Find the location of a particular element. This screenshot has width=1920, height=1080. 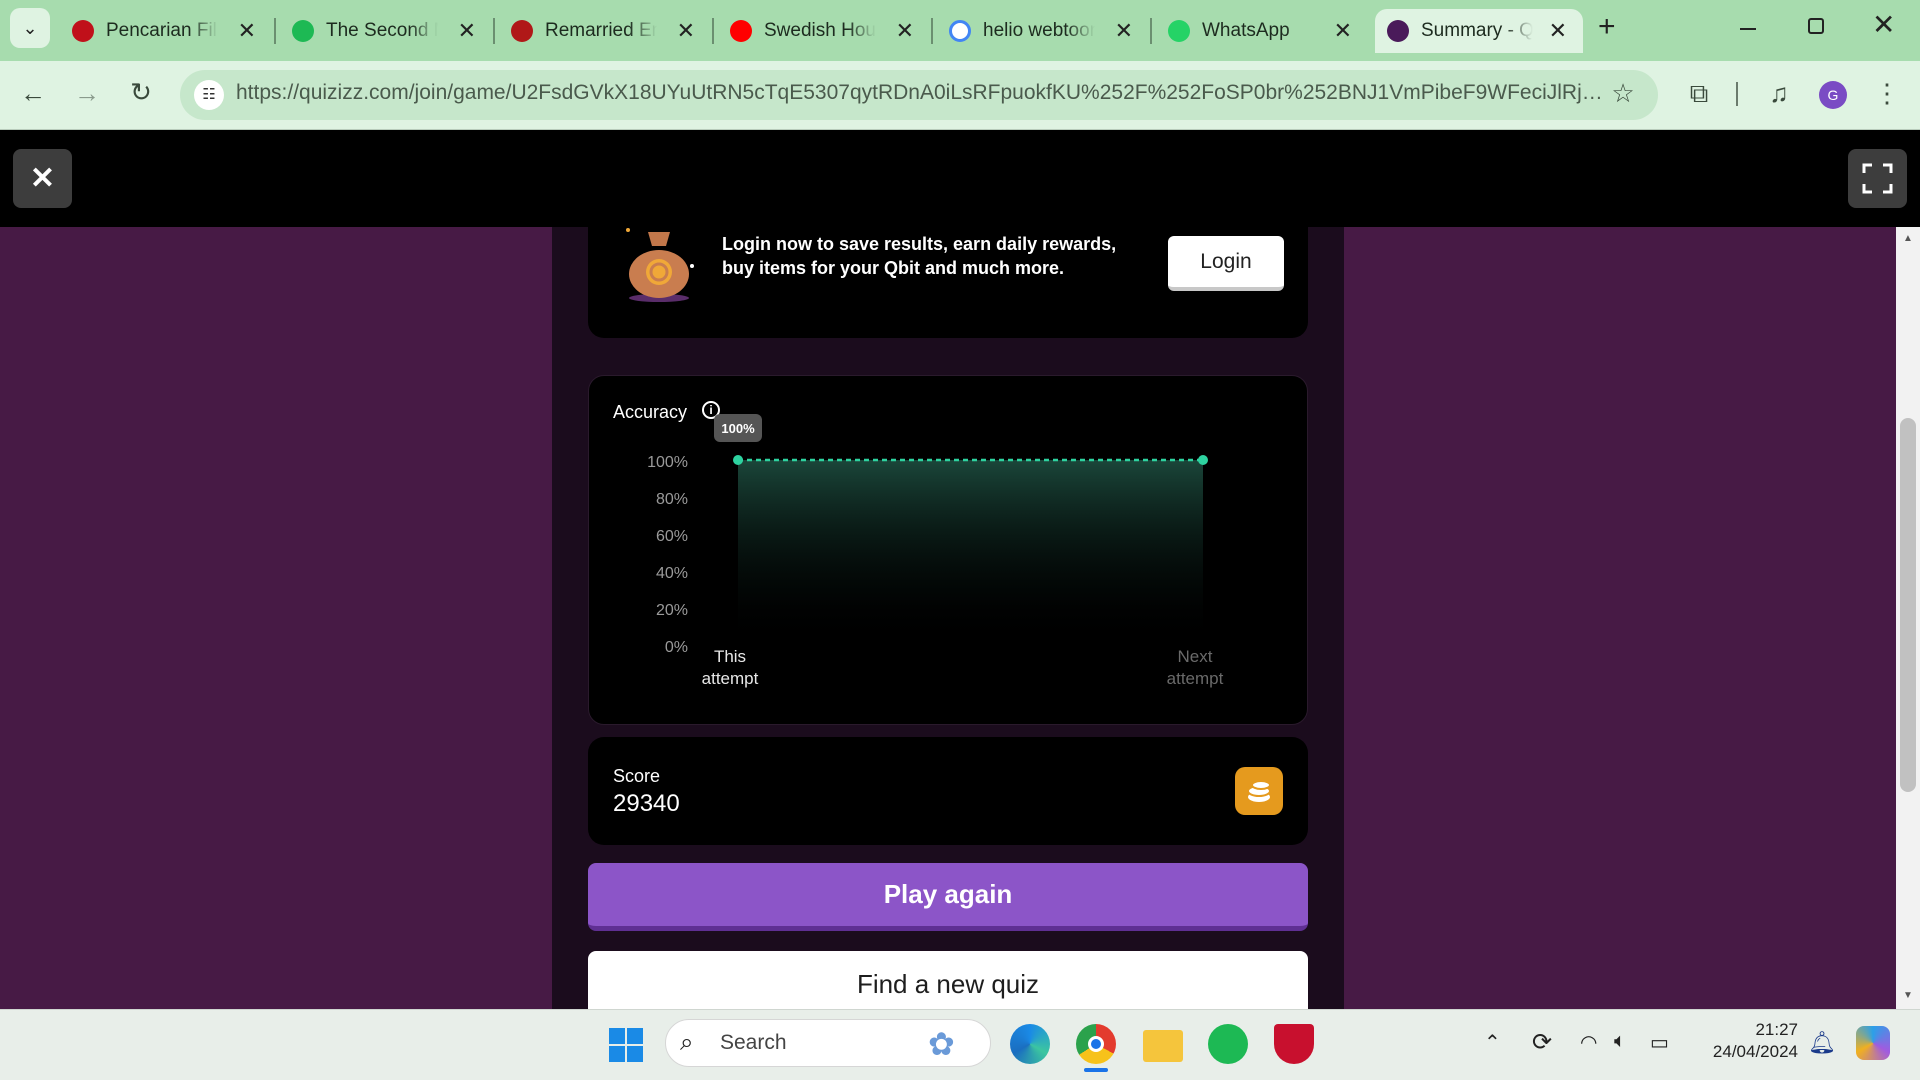

forward-button: → is located at coordinates (87, 93).